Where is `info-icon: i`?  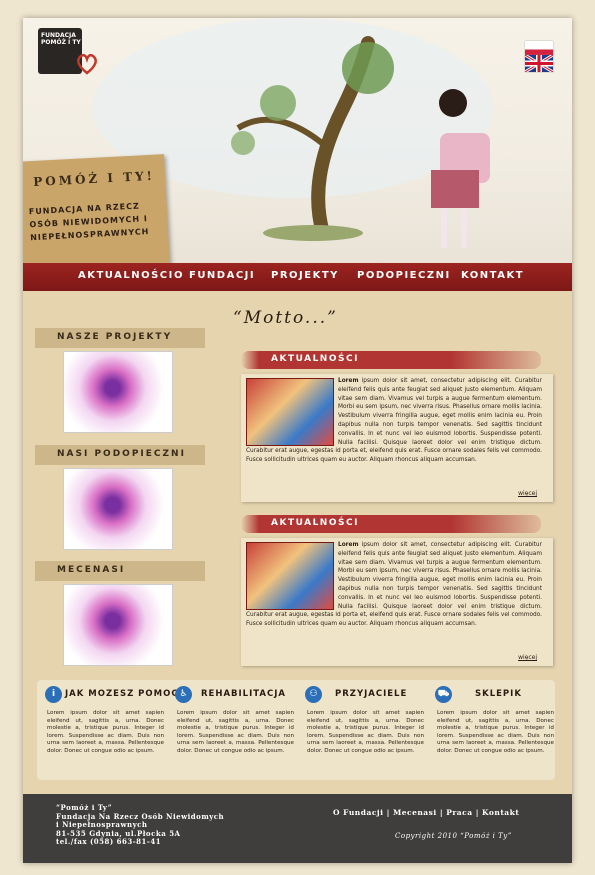
info-icon: i is located at coordinates (53, 694).